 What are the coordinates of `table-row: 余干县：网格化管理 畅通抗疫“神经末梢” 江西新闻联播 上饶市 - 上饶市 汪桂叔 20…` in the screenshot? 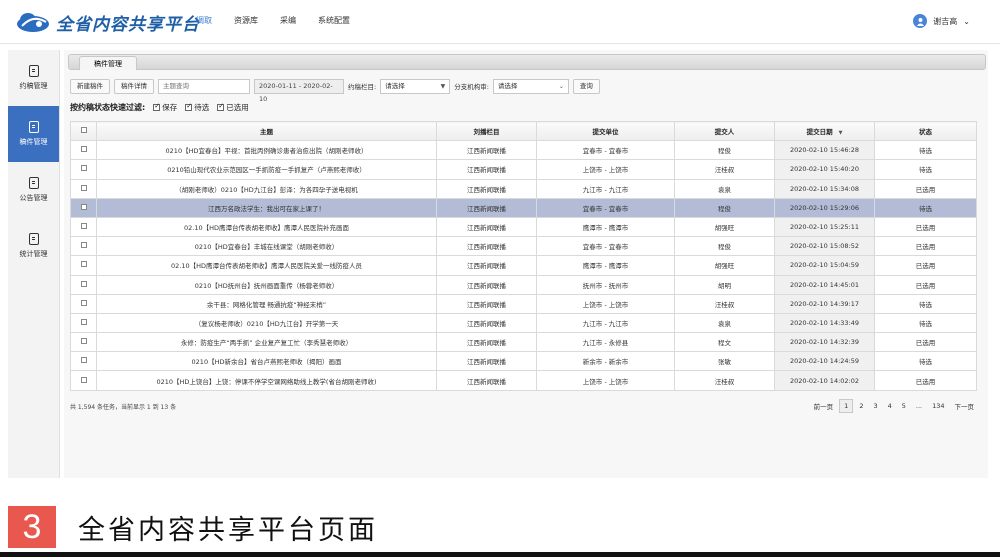 It's located at (523, 303).